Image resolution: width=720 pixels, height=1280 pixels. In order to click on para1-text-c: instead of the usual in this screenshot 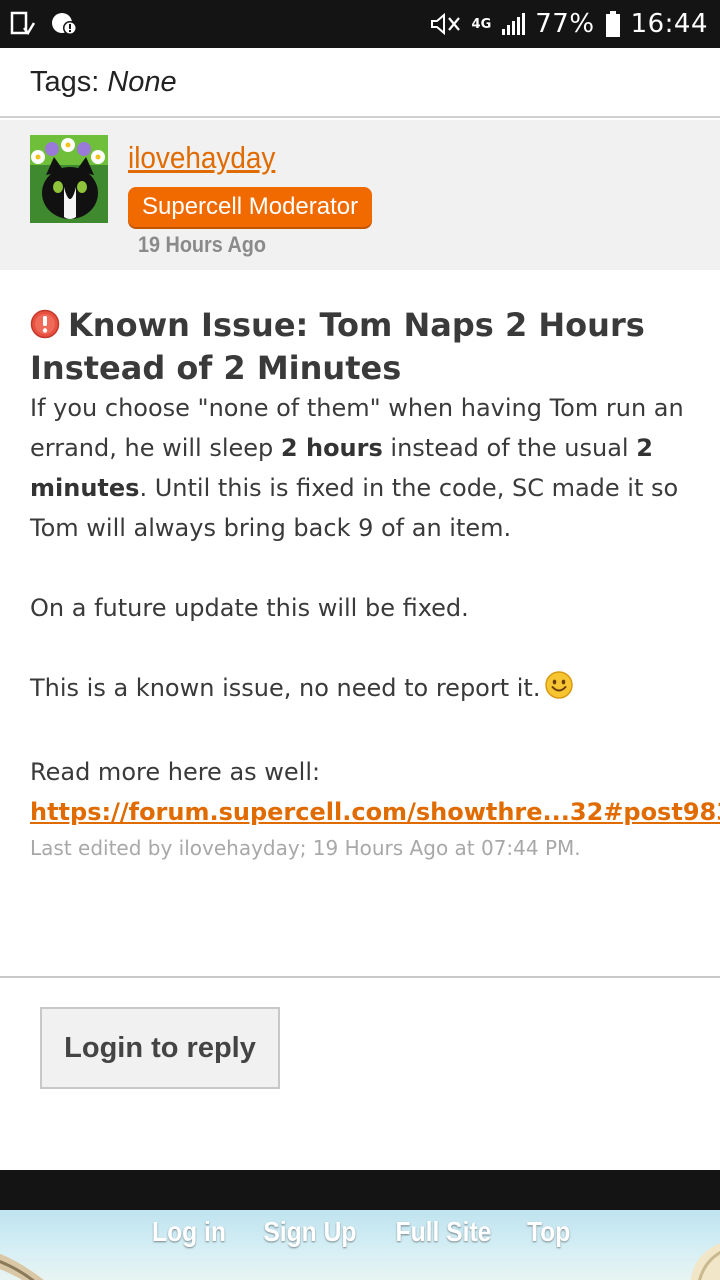, I will do `click(509, 448)`.